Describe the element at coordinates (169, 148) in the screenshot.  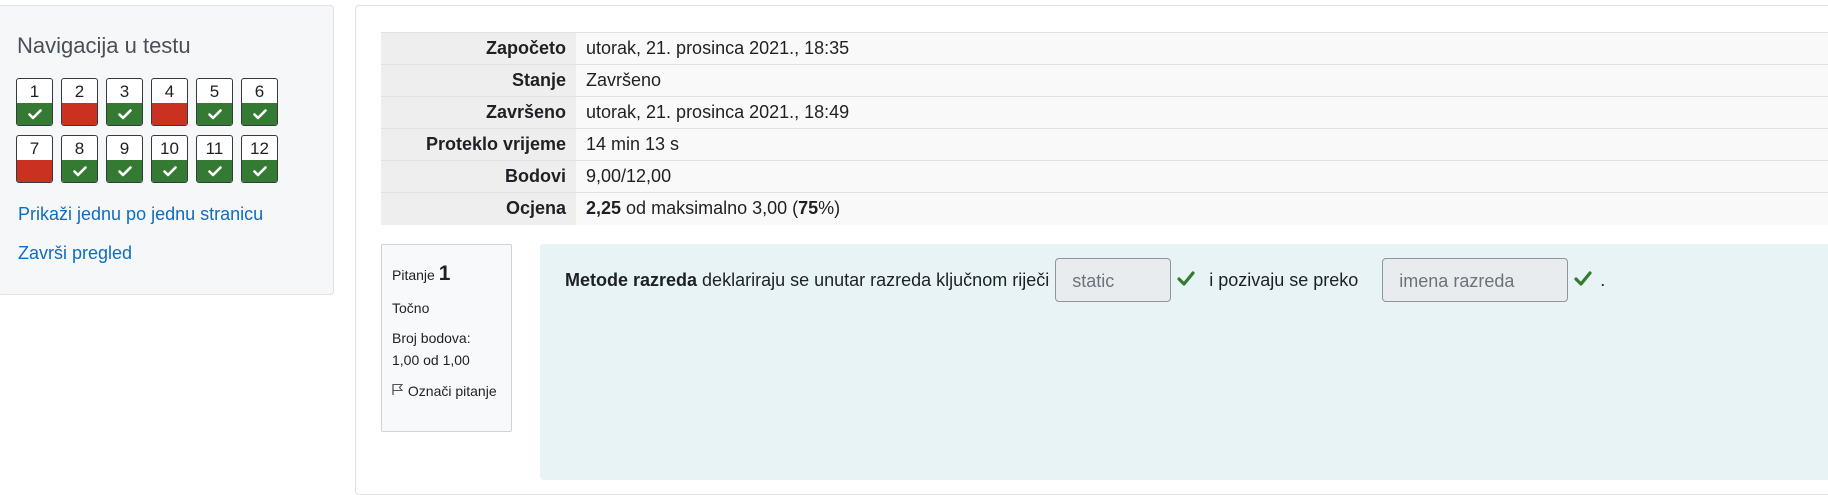
I see `question-nav-number: 10` at that location.